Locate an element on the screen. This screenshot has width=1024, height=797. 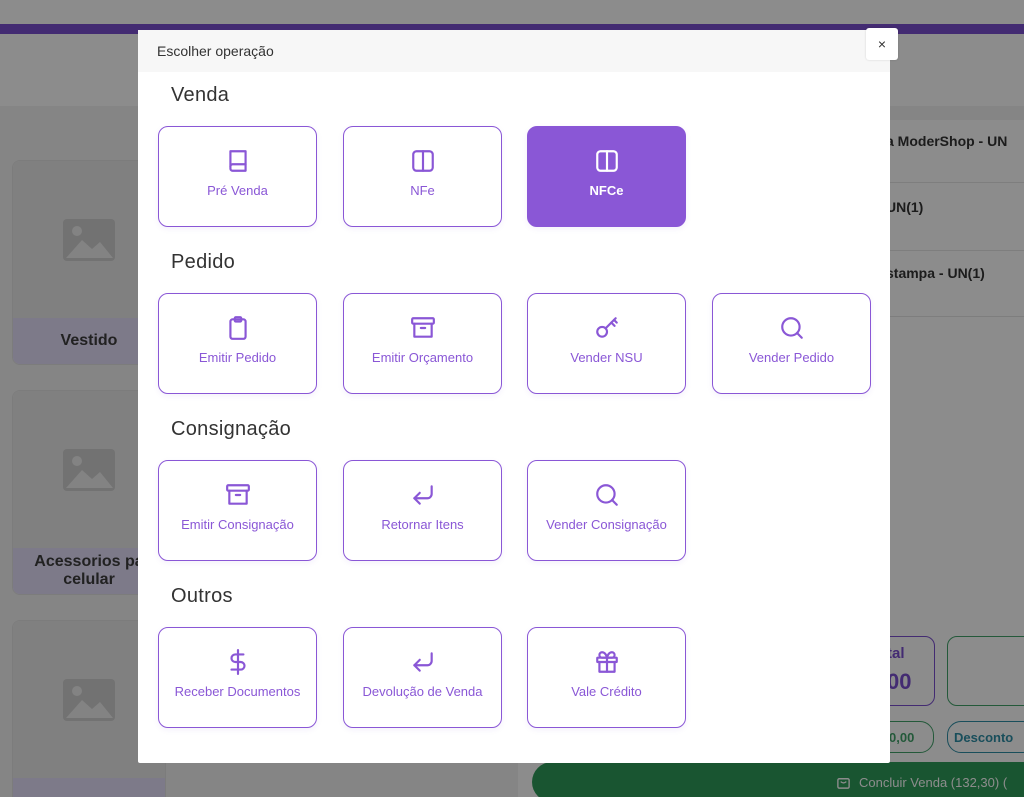
close-button: × is located at coordinates (882, 44).